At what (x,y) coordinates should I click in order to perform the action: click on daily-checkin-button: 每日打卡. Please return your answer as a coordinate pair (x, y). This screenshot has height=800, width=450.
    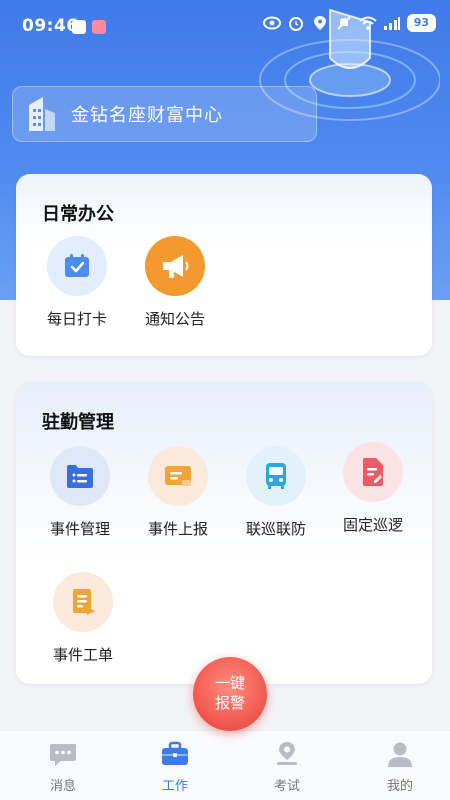
    Looking at the image, I should click on (77, 282).